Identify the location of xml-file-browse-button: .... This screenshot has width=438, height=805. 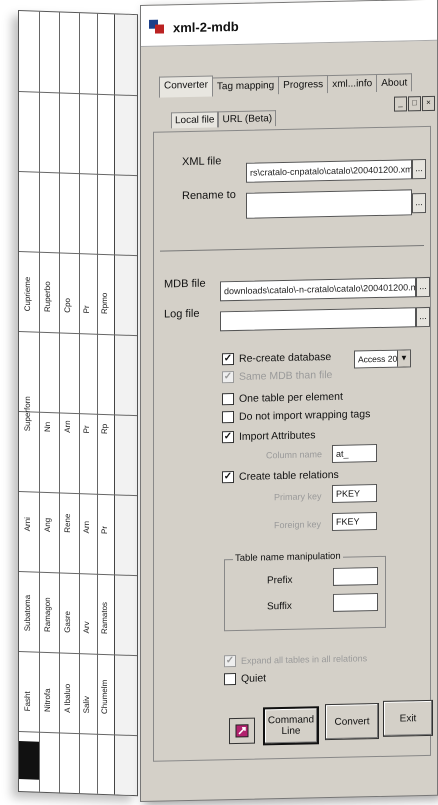
(419, 169).